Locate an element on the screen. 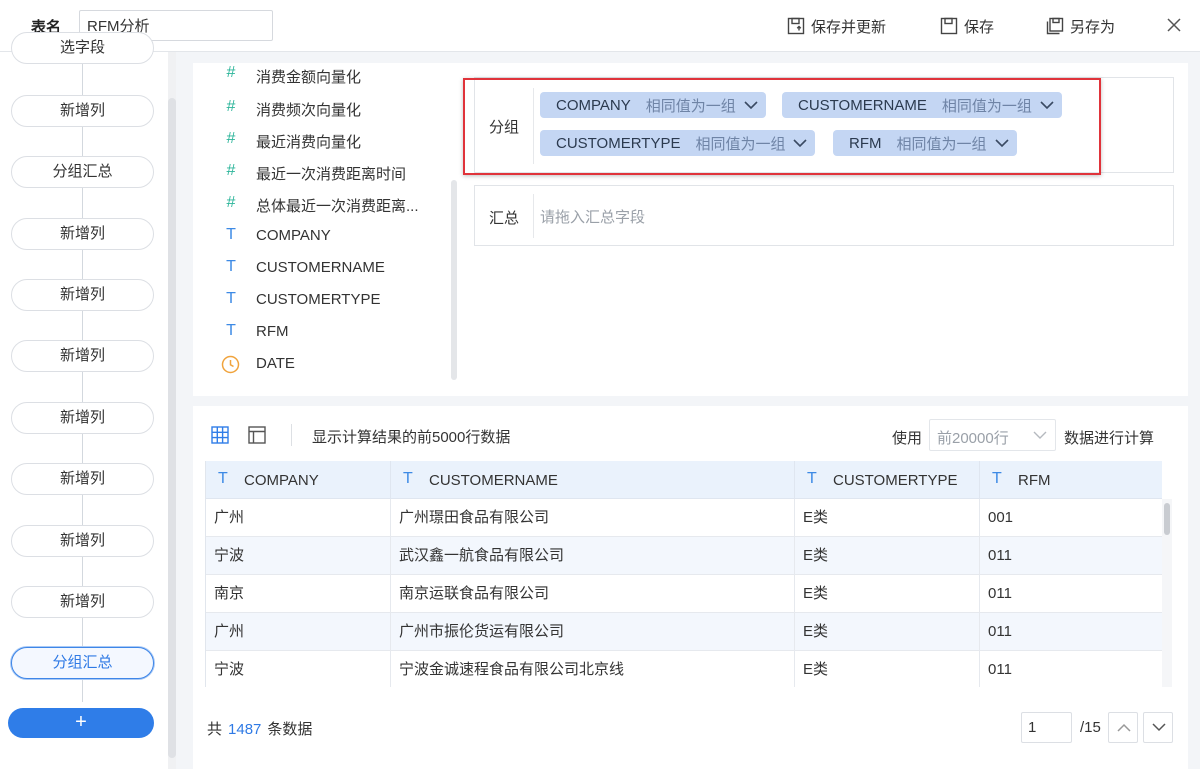 The image size is (1200, 769). save-and-update-label: 保存并更新 is located at coordinates (849, 27).